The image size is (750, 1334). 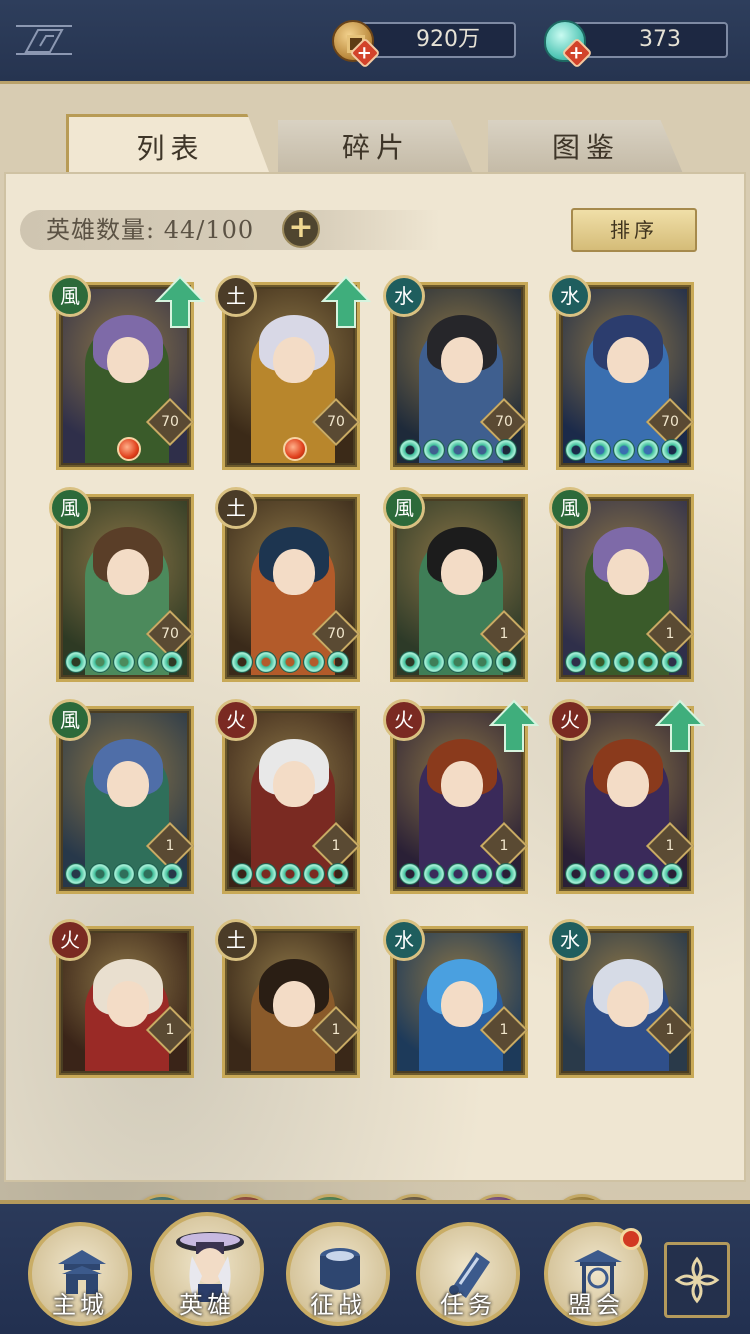 What do you see at coordinates (207, 1269) in the screenshot?
I see `nav-heroes: 英雄` at bounding box center [207, 1269].